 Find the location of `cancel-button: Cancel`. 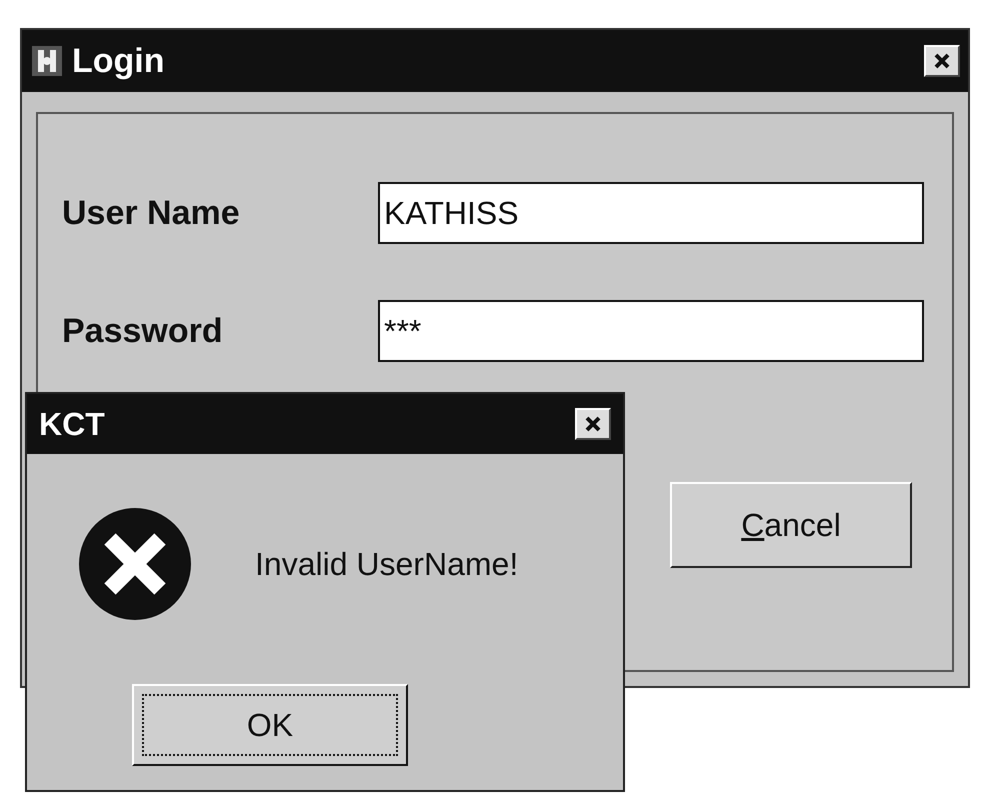

cancel-button: Cancel is located at coordinates (791, 525).